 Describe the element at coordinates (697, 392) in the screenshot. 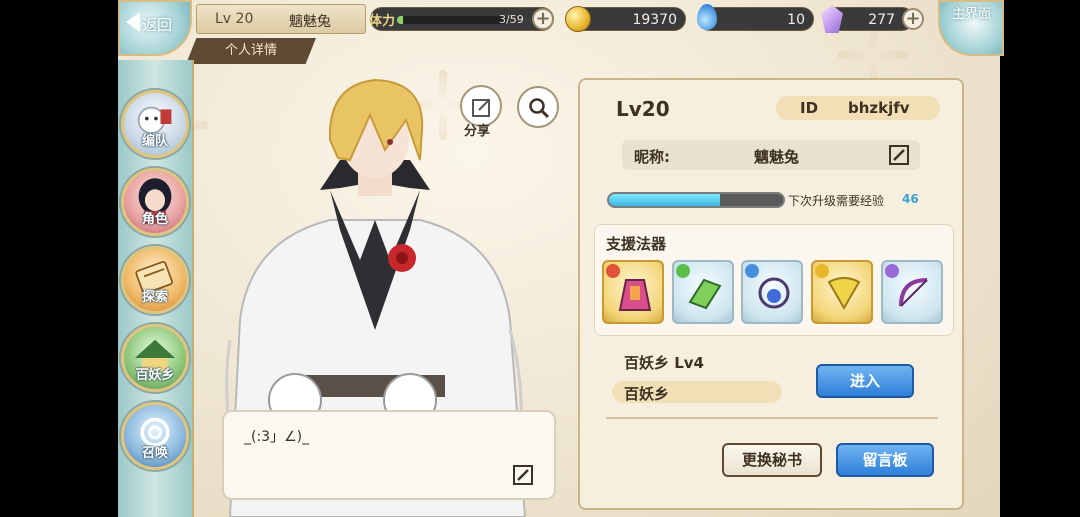

I see `village-name-pill: 百妖乡` at that location.